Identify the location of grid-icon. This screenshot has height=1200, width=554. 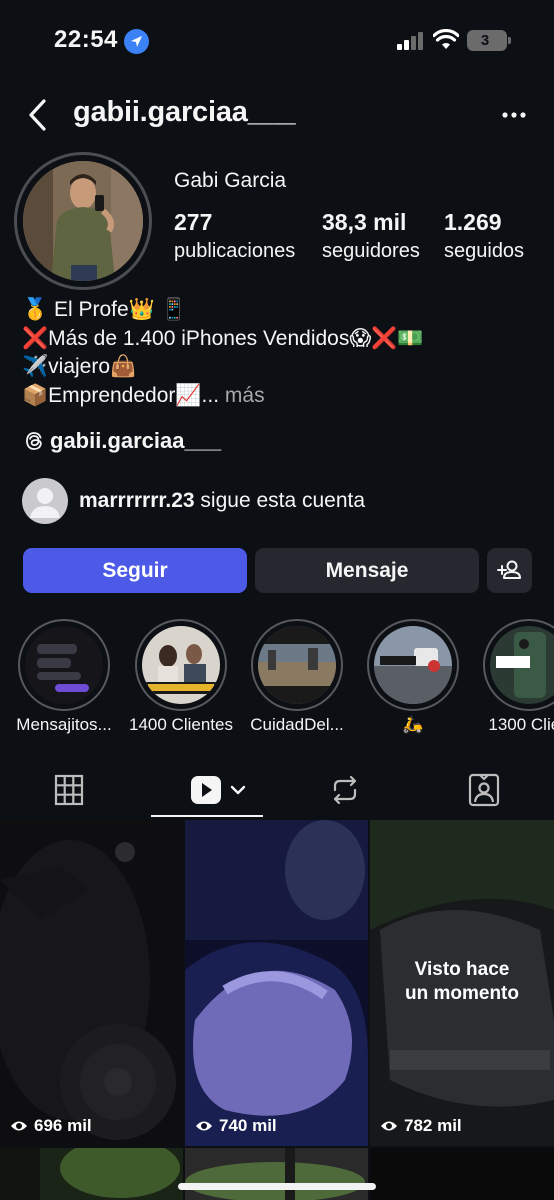
(69, 790).